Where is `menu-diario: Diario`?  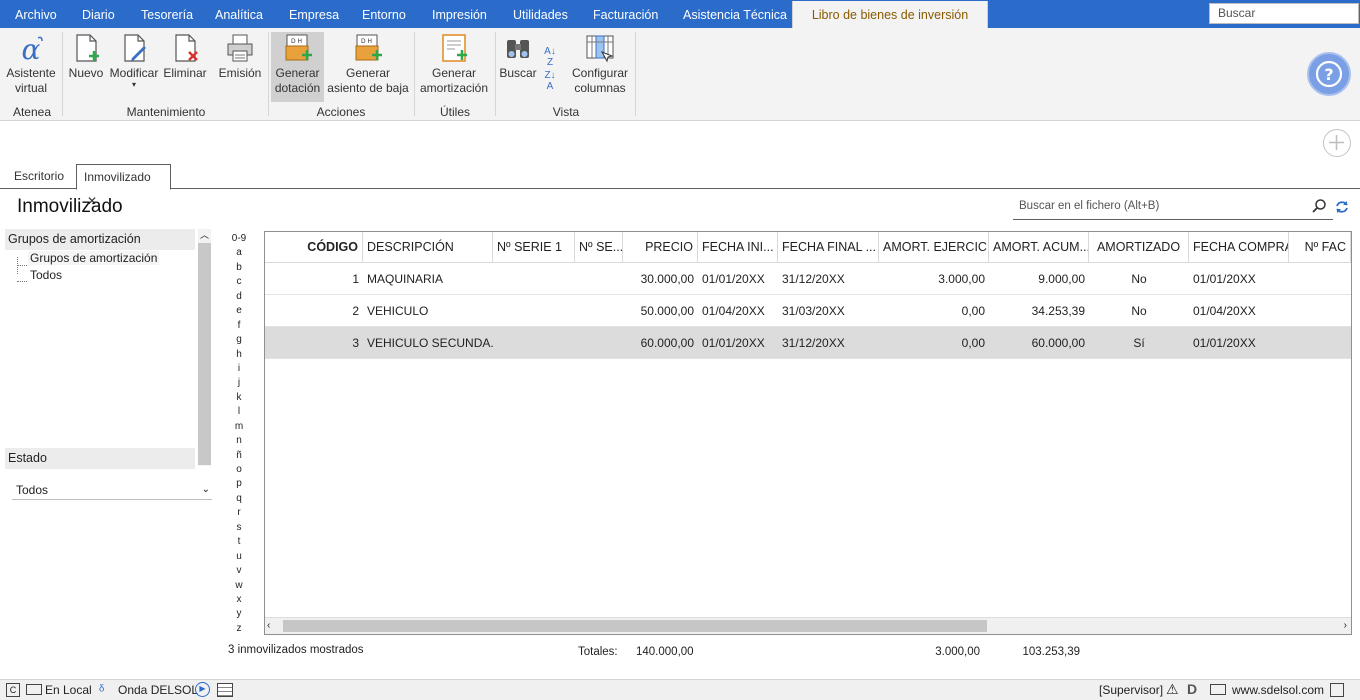
menu-diario: Diario is located at coordinates (98, 14).